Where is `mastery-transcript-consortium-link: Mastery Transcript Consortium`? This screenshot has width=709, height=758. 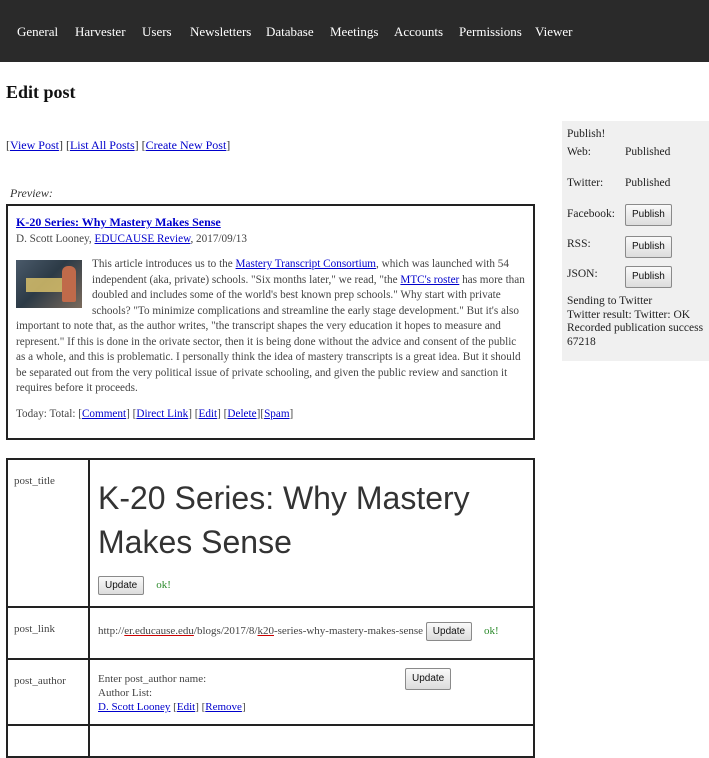
mastery-transcript-consortium-link: Mastery Transcript Consortium is located at coordinates (306, 264).